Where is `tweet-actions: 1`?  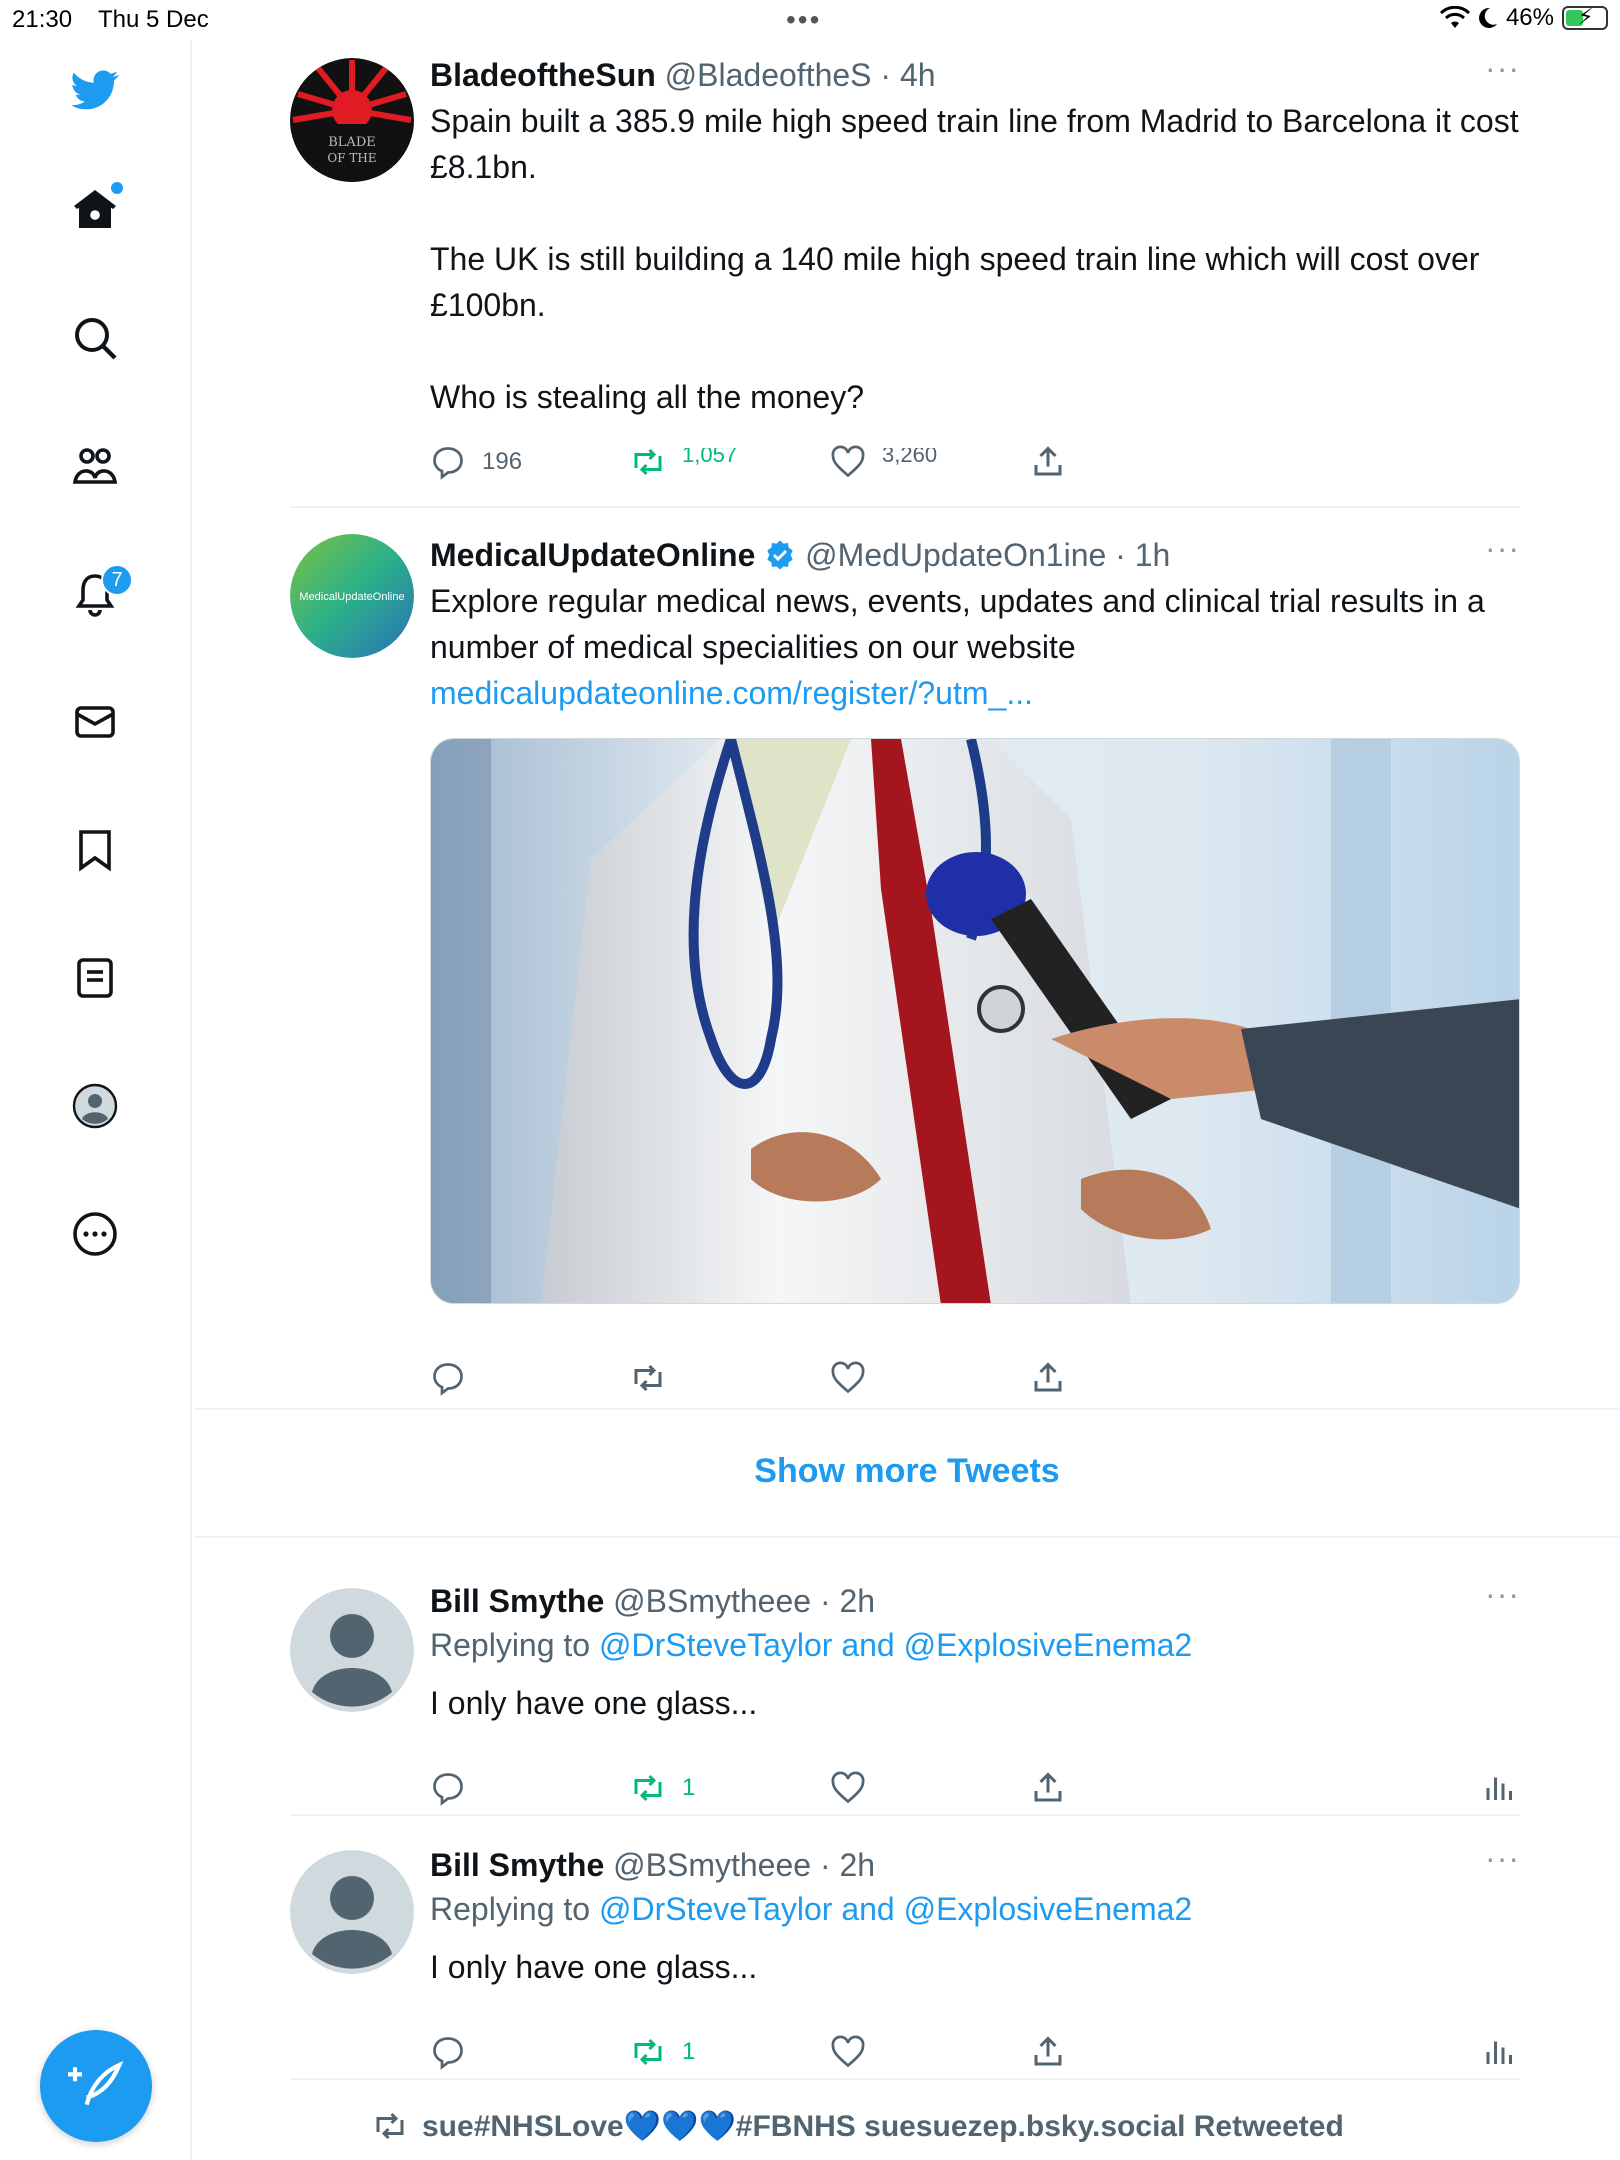
tweet-actions: 1 is located at coordinates (975, 2058).